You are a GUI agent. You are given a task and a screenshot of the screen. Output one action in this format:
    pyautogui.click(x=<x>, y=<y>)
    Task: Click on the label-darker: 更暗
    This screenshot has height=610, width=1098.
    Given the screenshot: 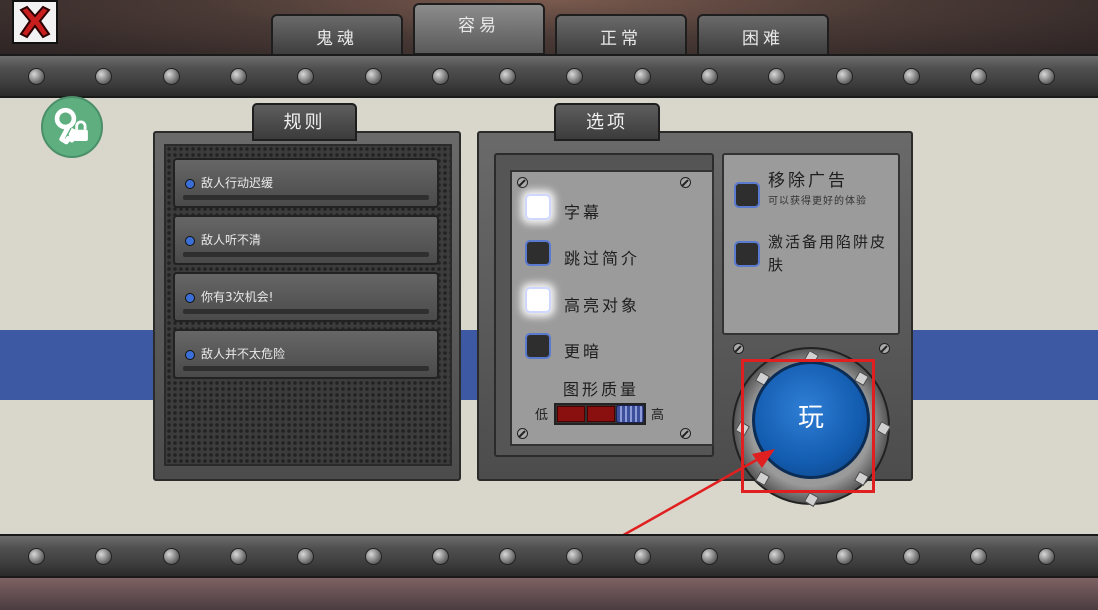 What is the action you would take?
    pyautogui.click(x=583, y=351)
    